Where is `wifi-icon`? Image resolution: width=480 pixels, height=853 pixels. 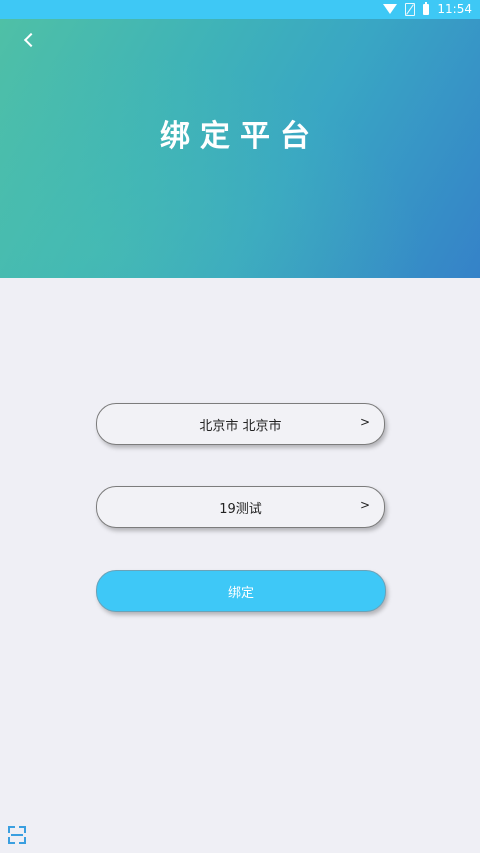
wifi-icon is located at coordinates (390, 9).